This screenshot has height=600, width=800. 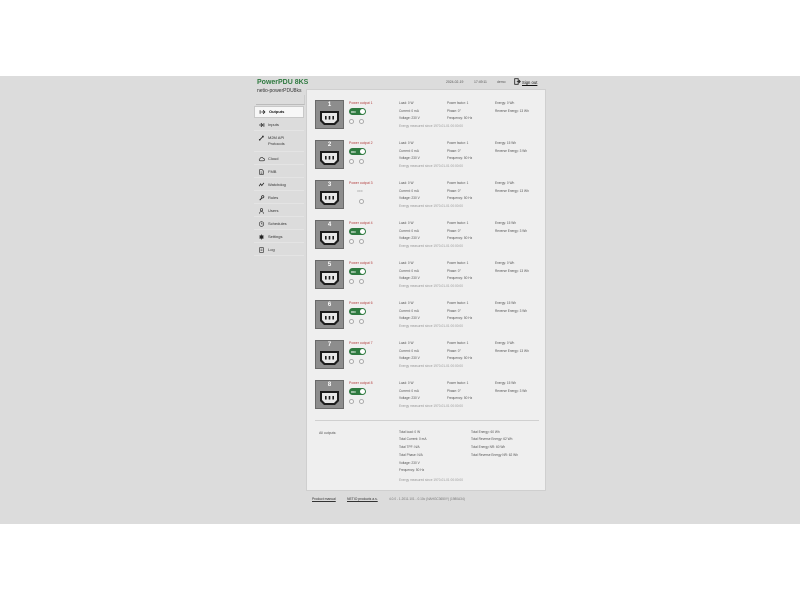 I want to click on sidebar-item-users: Users, so click(x=279, y=211).